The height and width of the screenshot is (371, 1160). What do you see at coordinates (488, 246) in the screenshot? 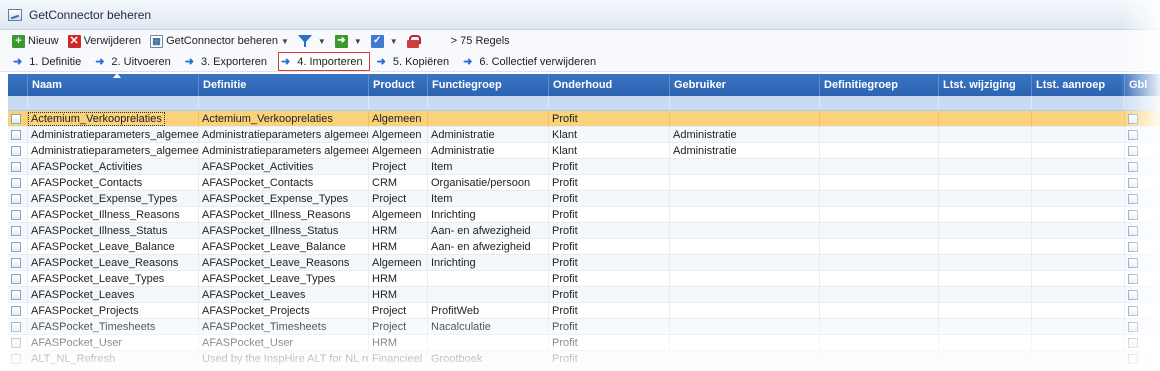
I see `table-cell-functiegroep: Aan- en afwezigheid` at bounding box center [488, 246].